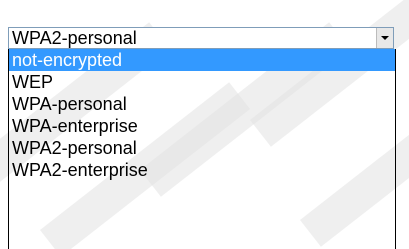 The image size is (409, 249). I want to click on chevron-down-icon, so click(384, 38).